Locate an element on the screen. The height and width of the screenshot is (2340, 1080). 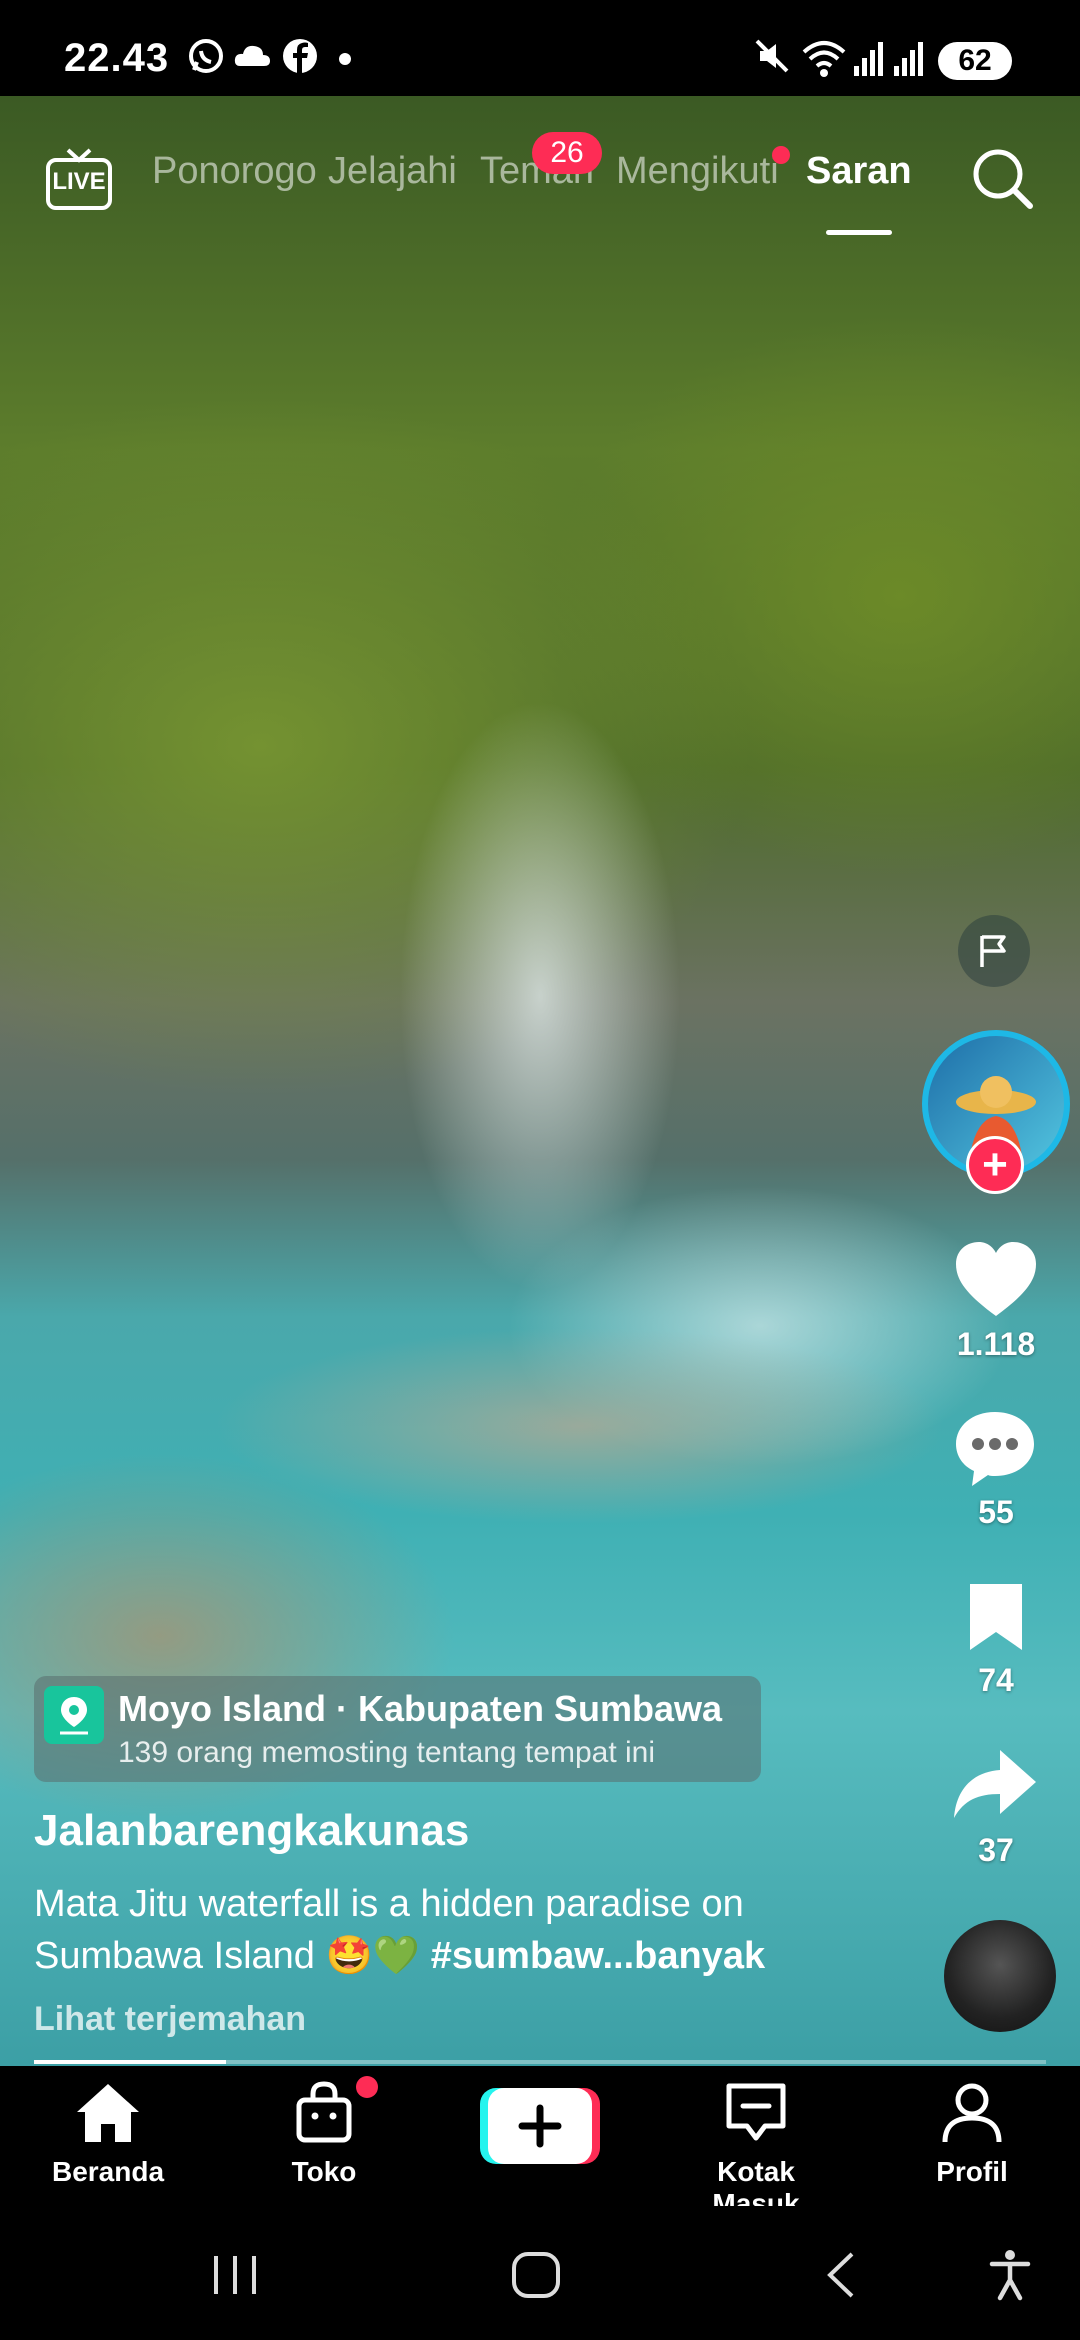
comment-count: 55 is located at coordinates (996, 1512).